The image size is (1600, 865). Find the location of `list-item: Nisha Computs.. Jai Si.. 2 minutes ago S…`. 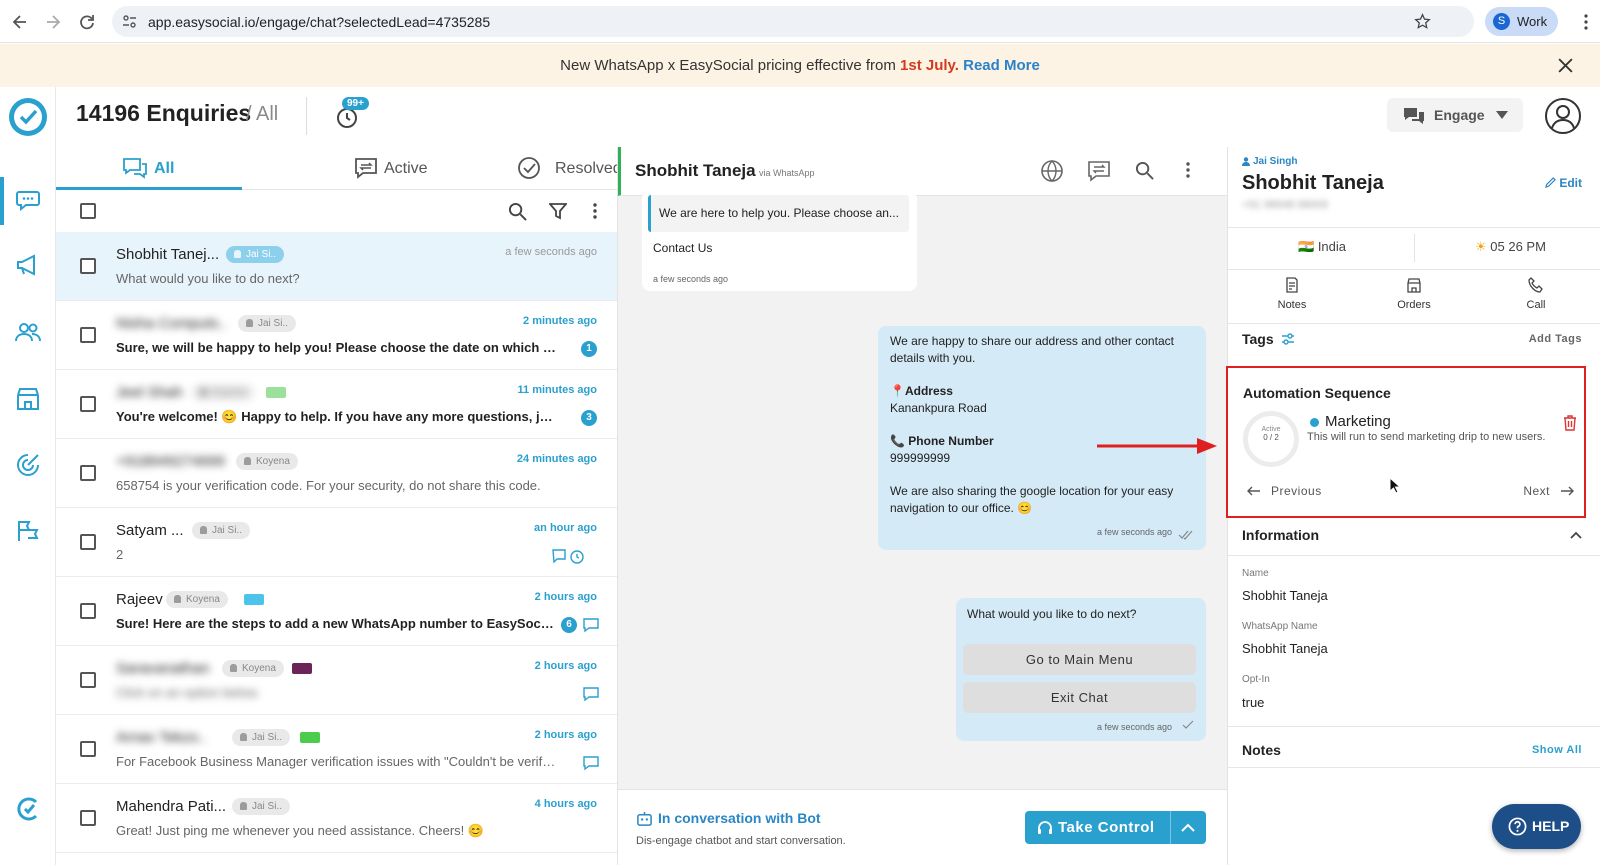

list-item: Nisha Computs.. Jai Si.. 2 minutes ago S… is located at coordinates (336, 335).